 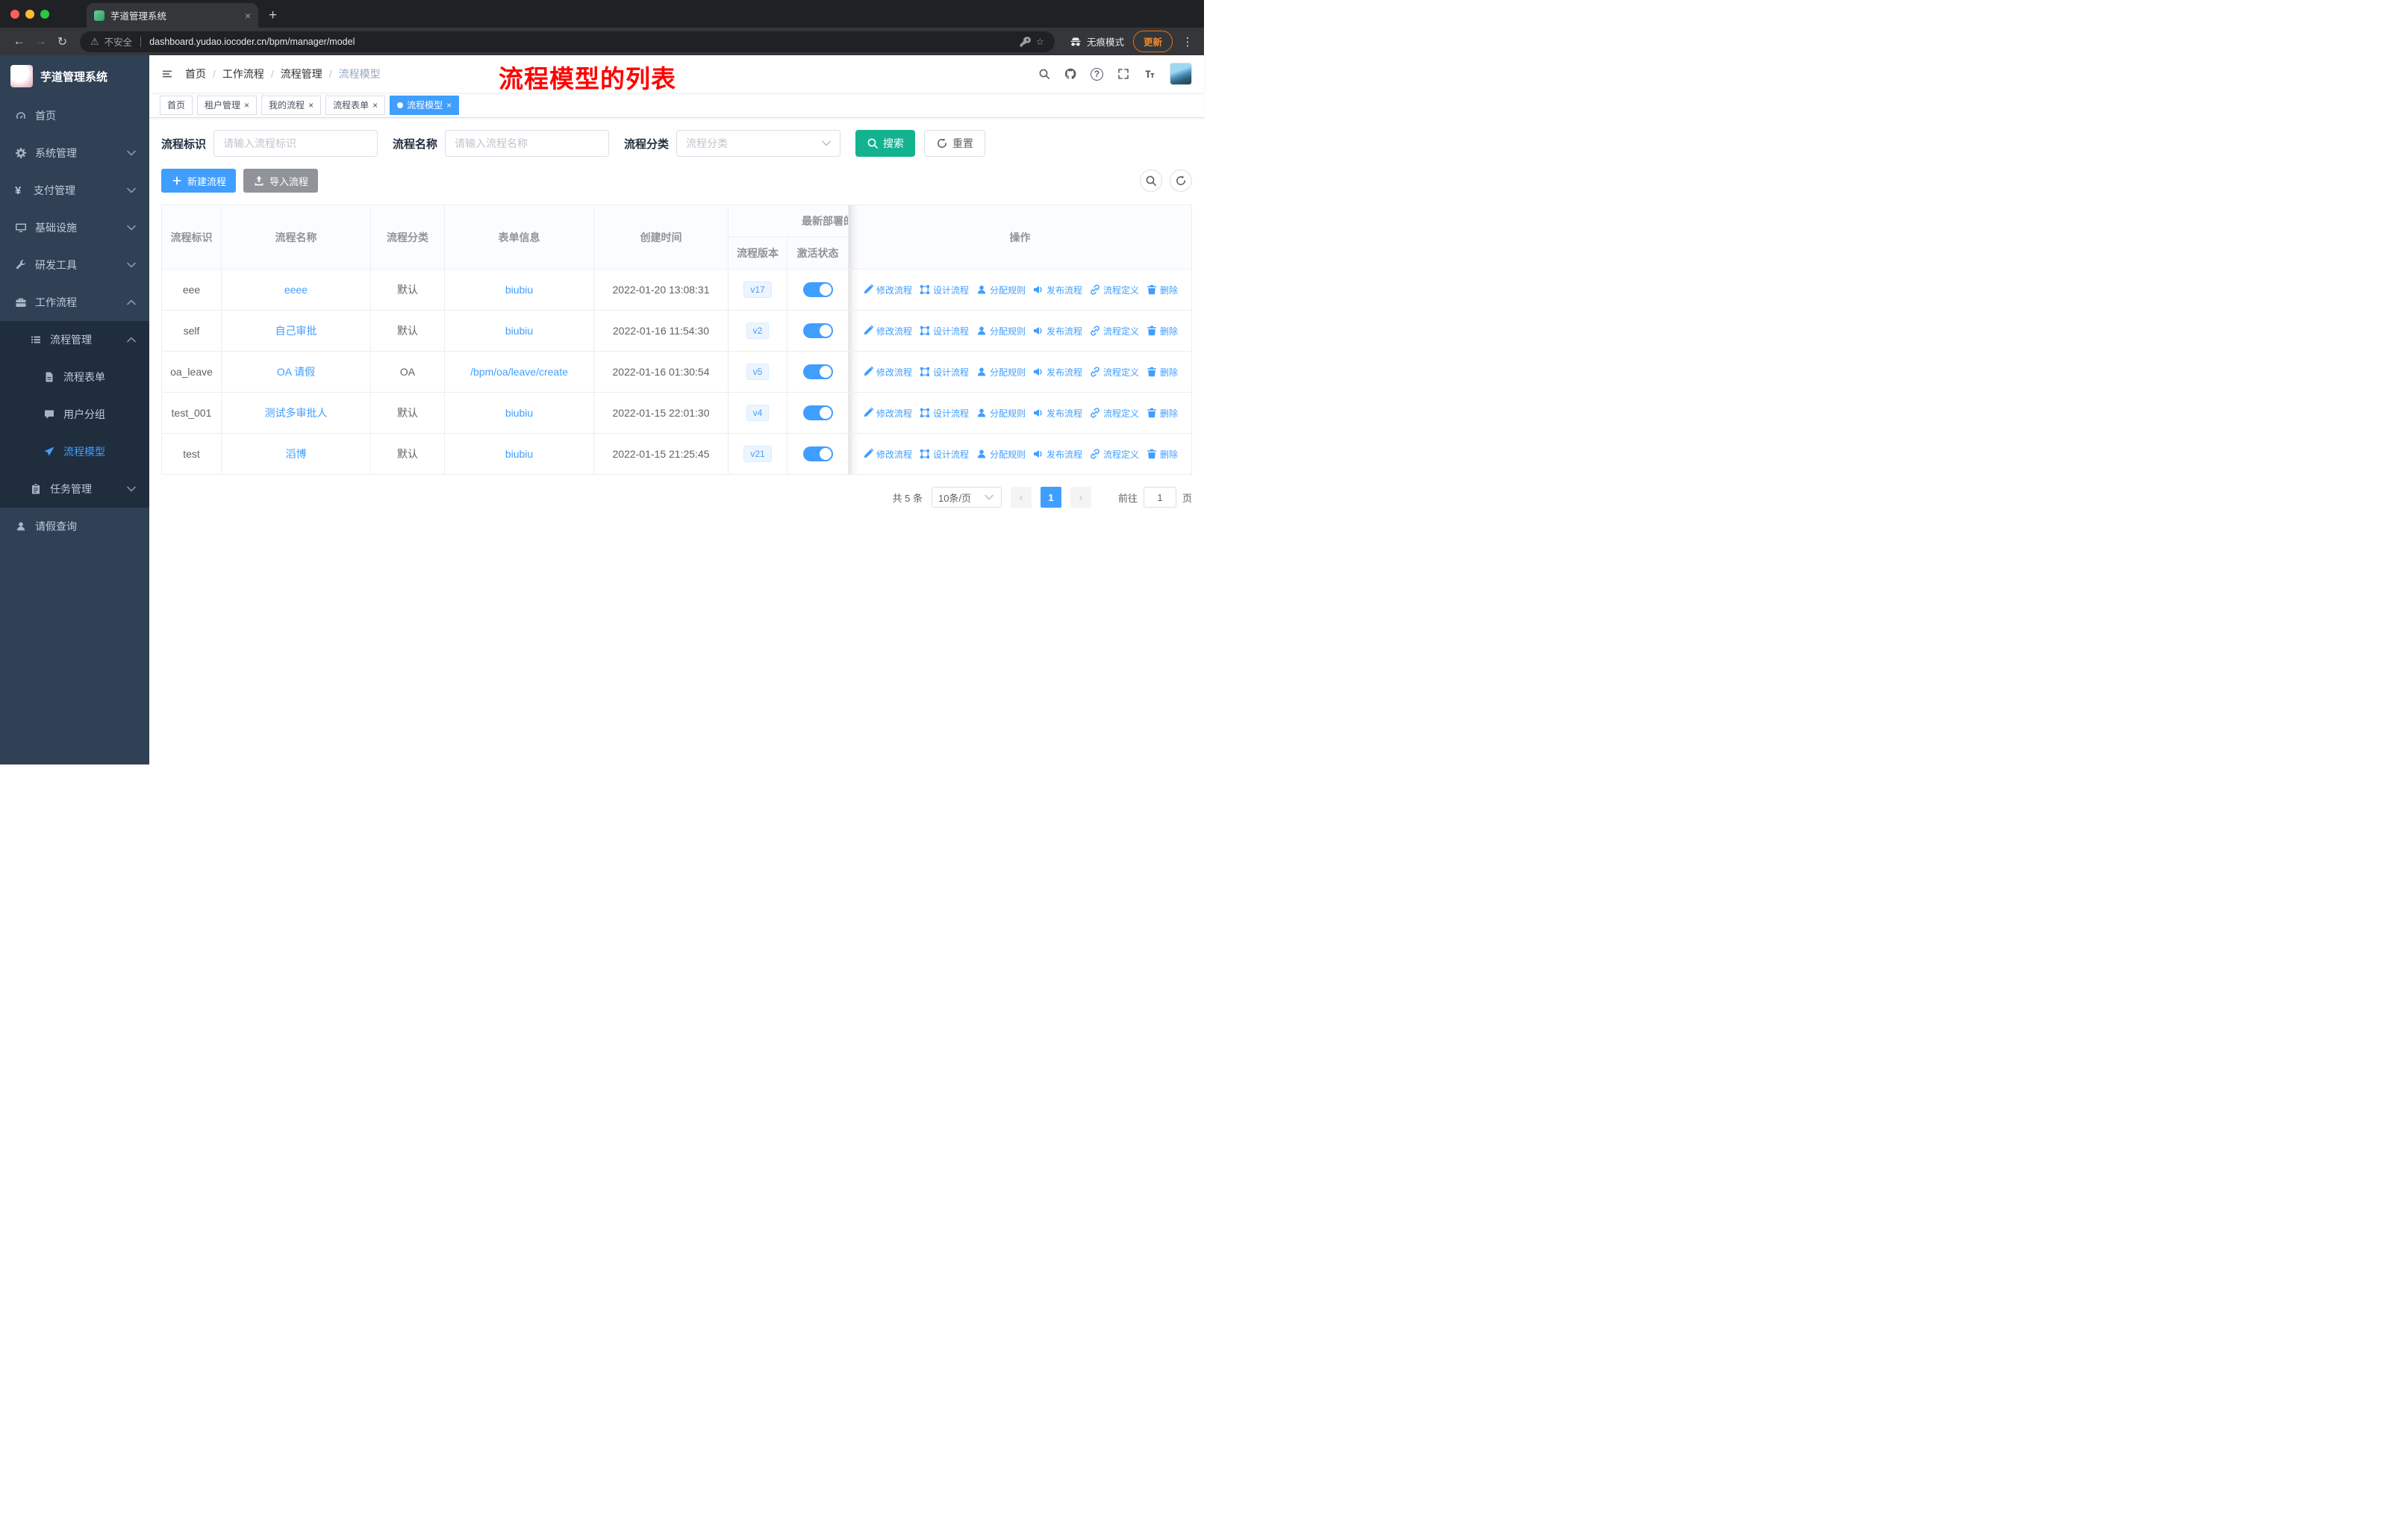 I want to click on process-name-link: 自己审批, so click(x=296, y=331).